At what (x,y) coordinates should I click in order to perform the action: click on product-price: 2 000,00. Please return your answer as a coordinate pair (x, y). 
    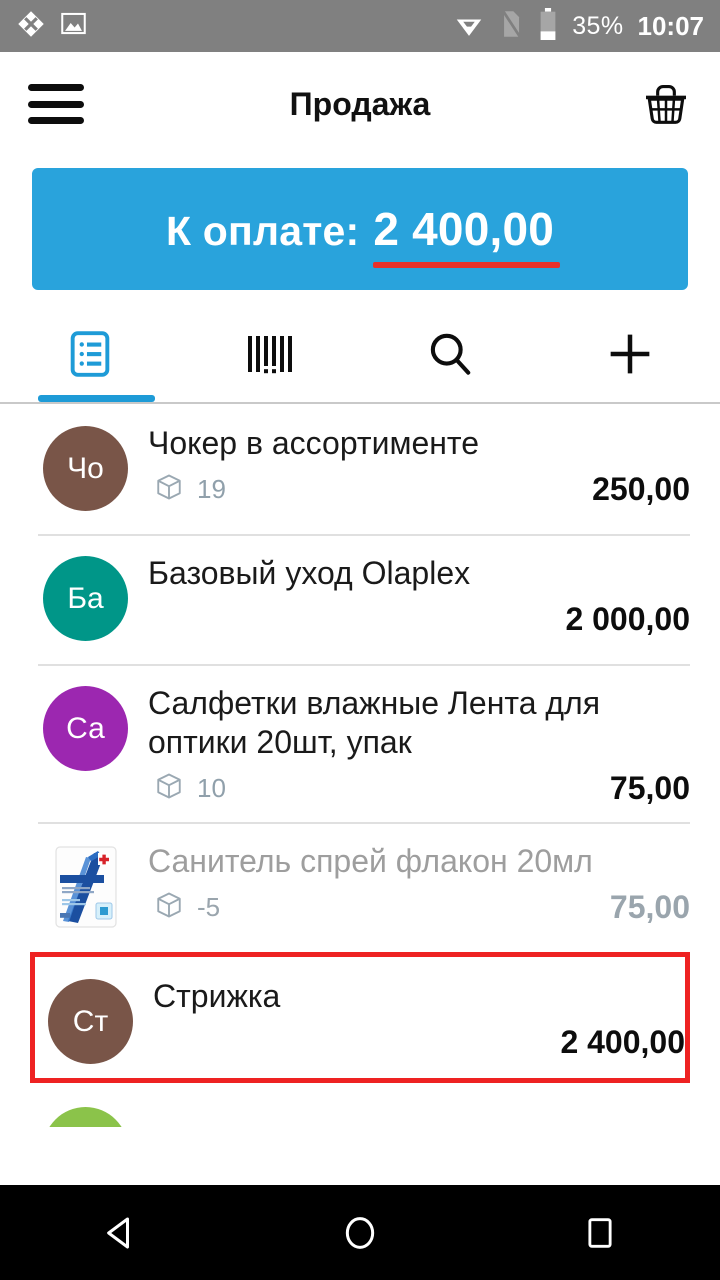
    Looking at the image, I should click on (627, 618).